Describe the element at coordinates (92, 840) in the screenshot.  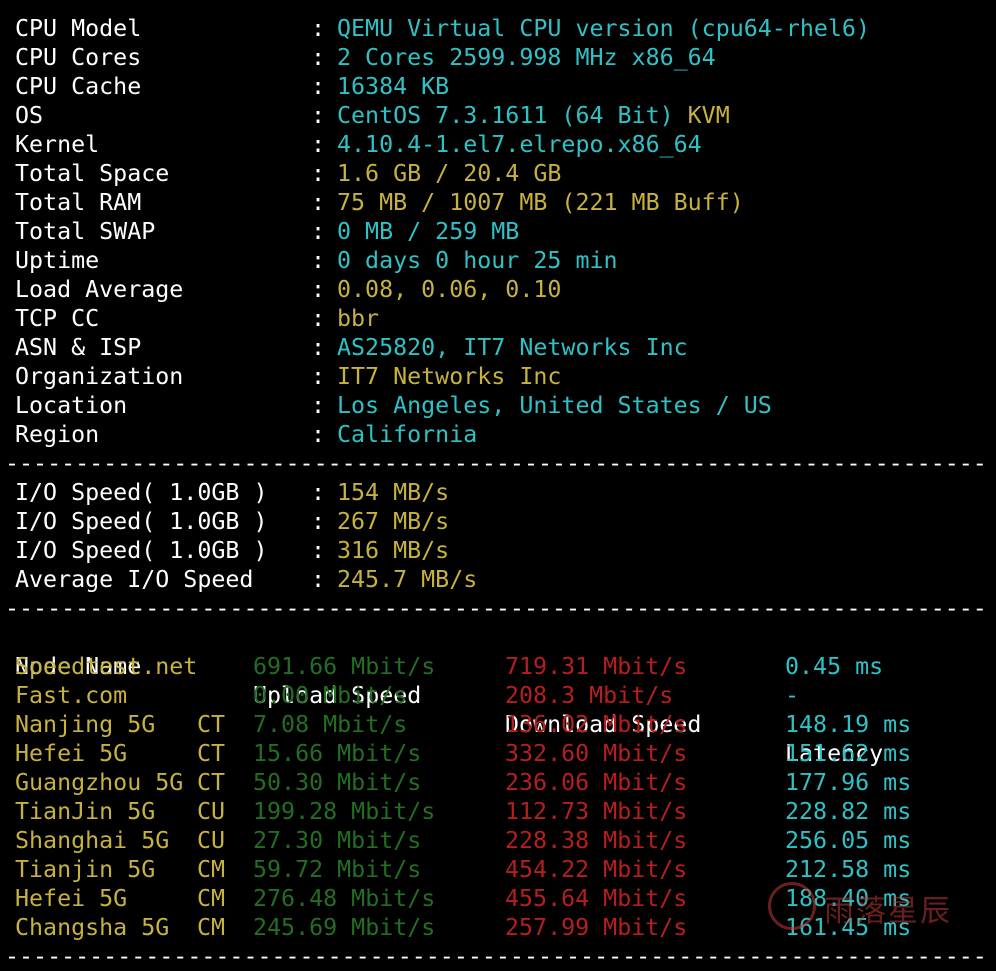
I see `speedtest-node-name: Shanghai 5G` at that location.